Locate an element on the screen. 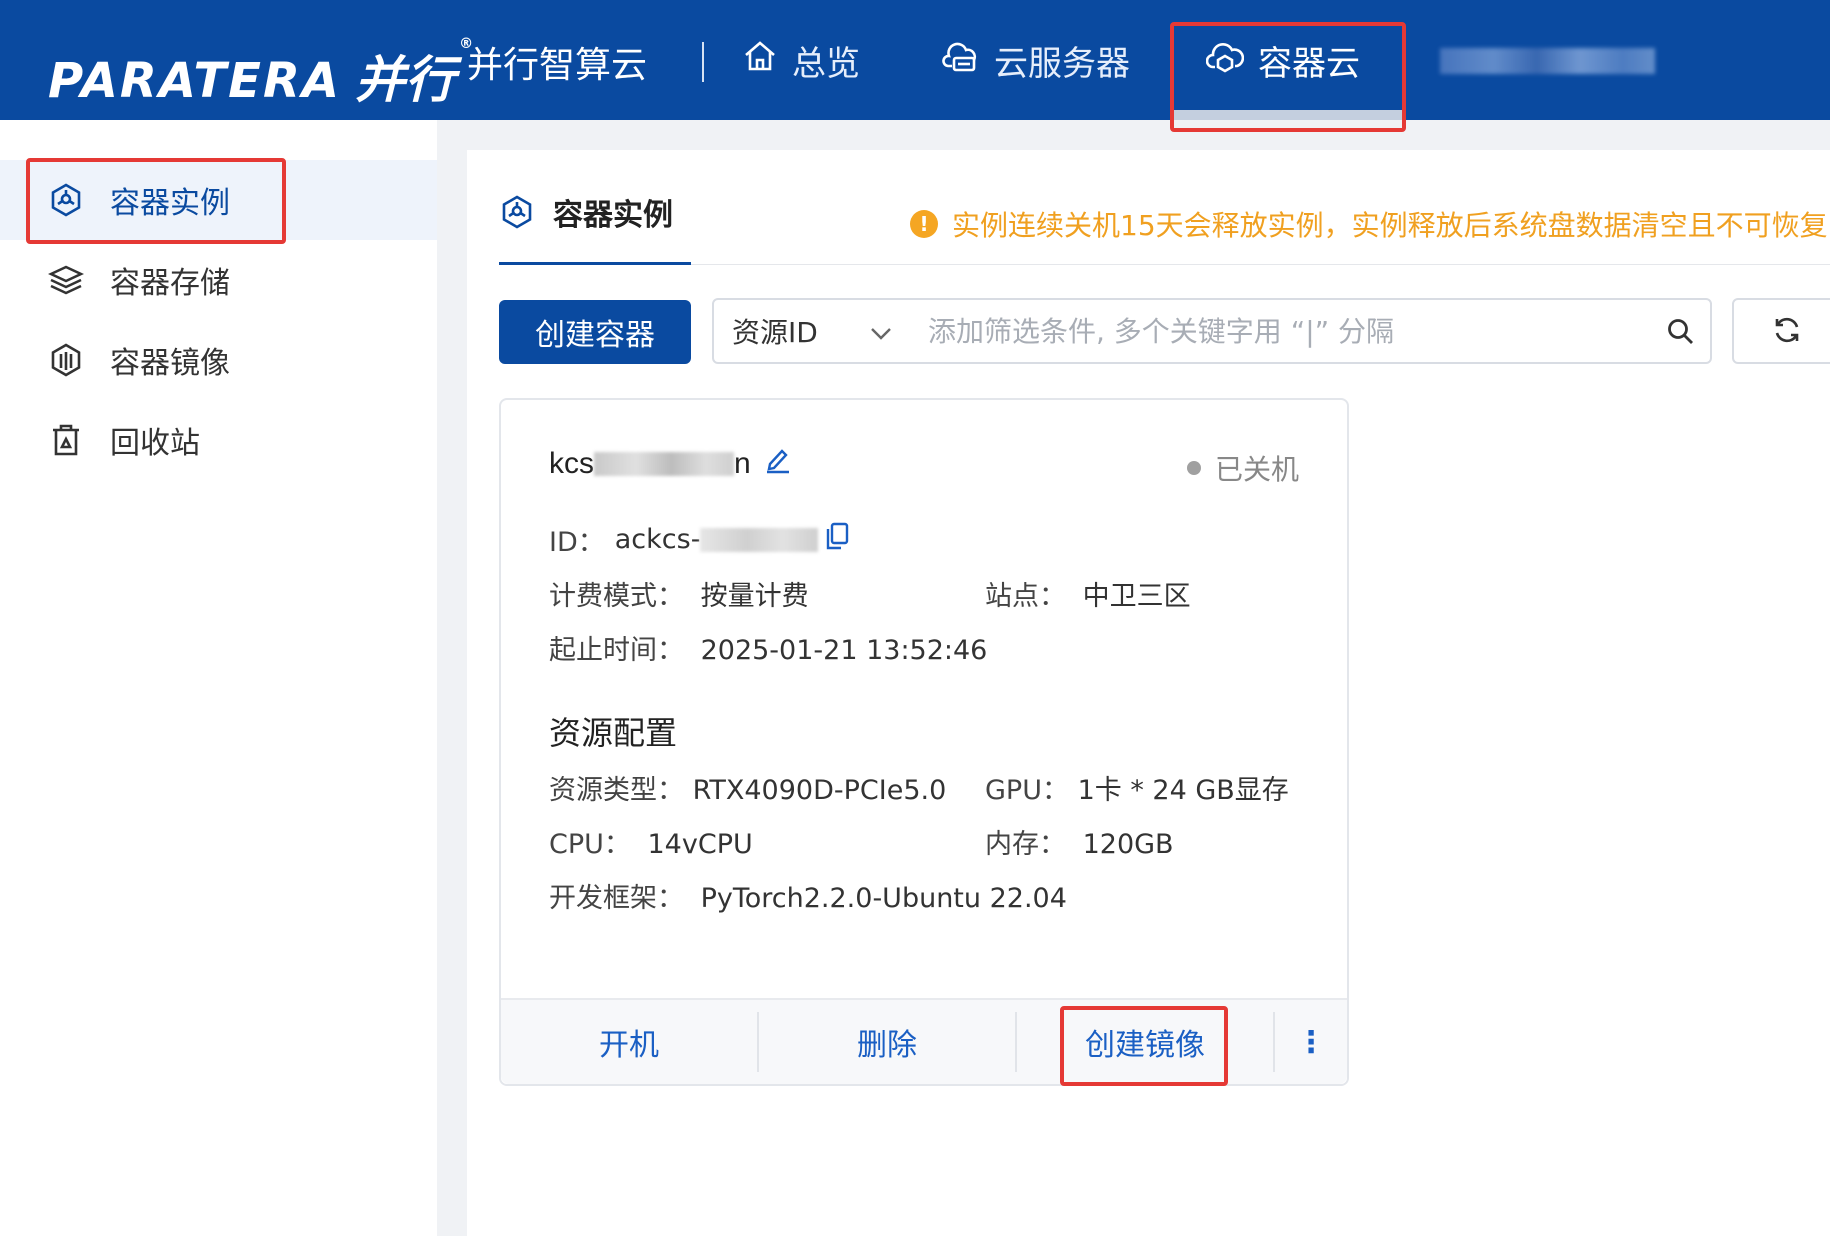  framework-row: 开发框架： PyTorch2.2.0-Ubuntu 22.04 is located at coordinates (808, 895).